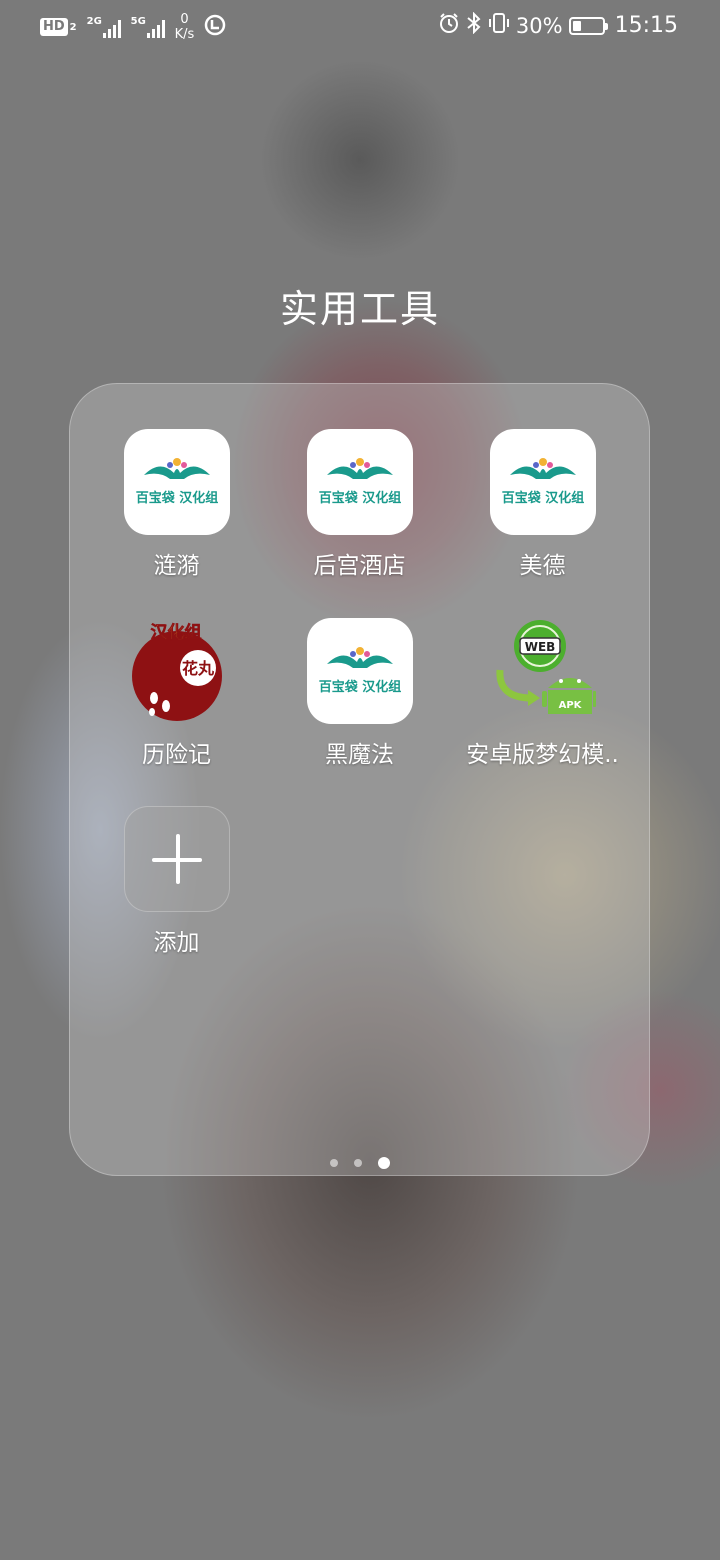 The width and height of the screenshot is (720, 1560). I want to click on app-black-magic: 百宝袋 汉化组 黑魔法, so click(359, 693).